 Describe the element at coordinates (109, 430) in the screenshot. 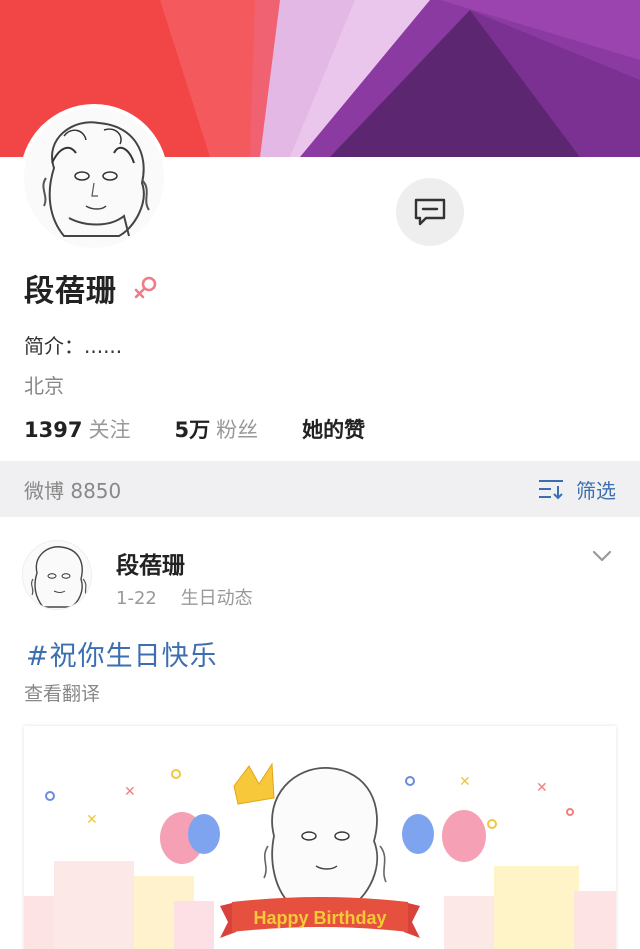

I see `following-label: 关注` at that location.